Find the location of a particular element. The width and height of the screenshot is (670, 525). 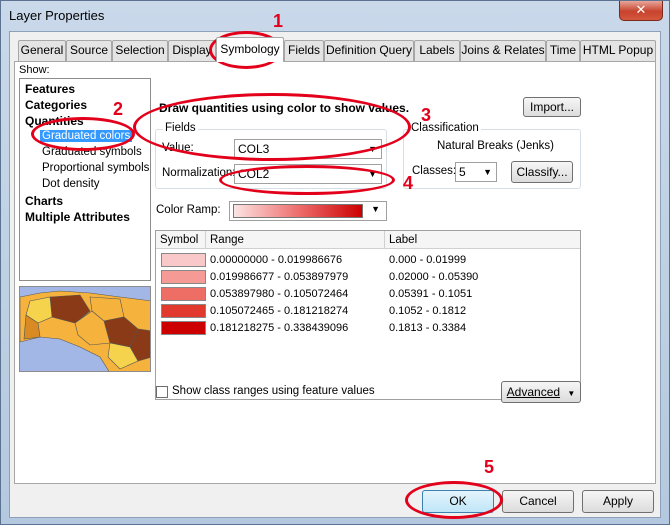

normalization-label: Normalization: is located at coordinates (199, 173).